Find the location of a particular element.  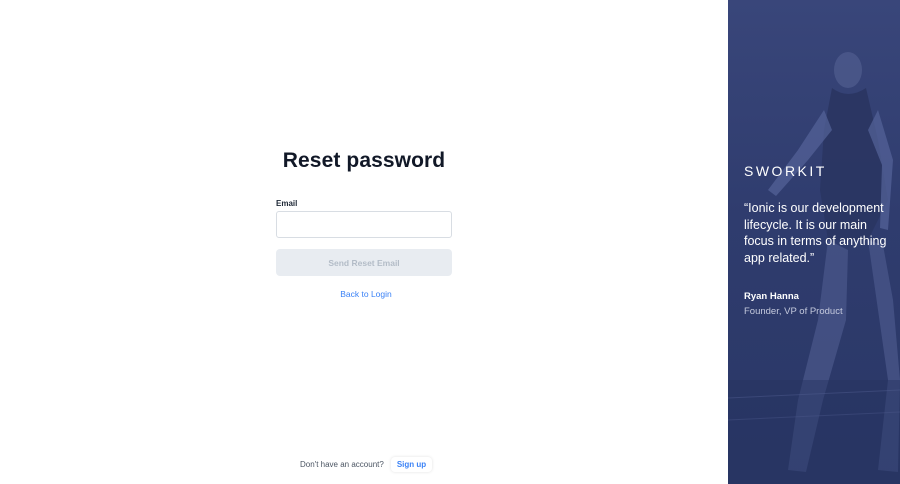

page-title: Reset password is located at coordinates (364, 160).